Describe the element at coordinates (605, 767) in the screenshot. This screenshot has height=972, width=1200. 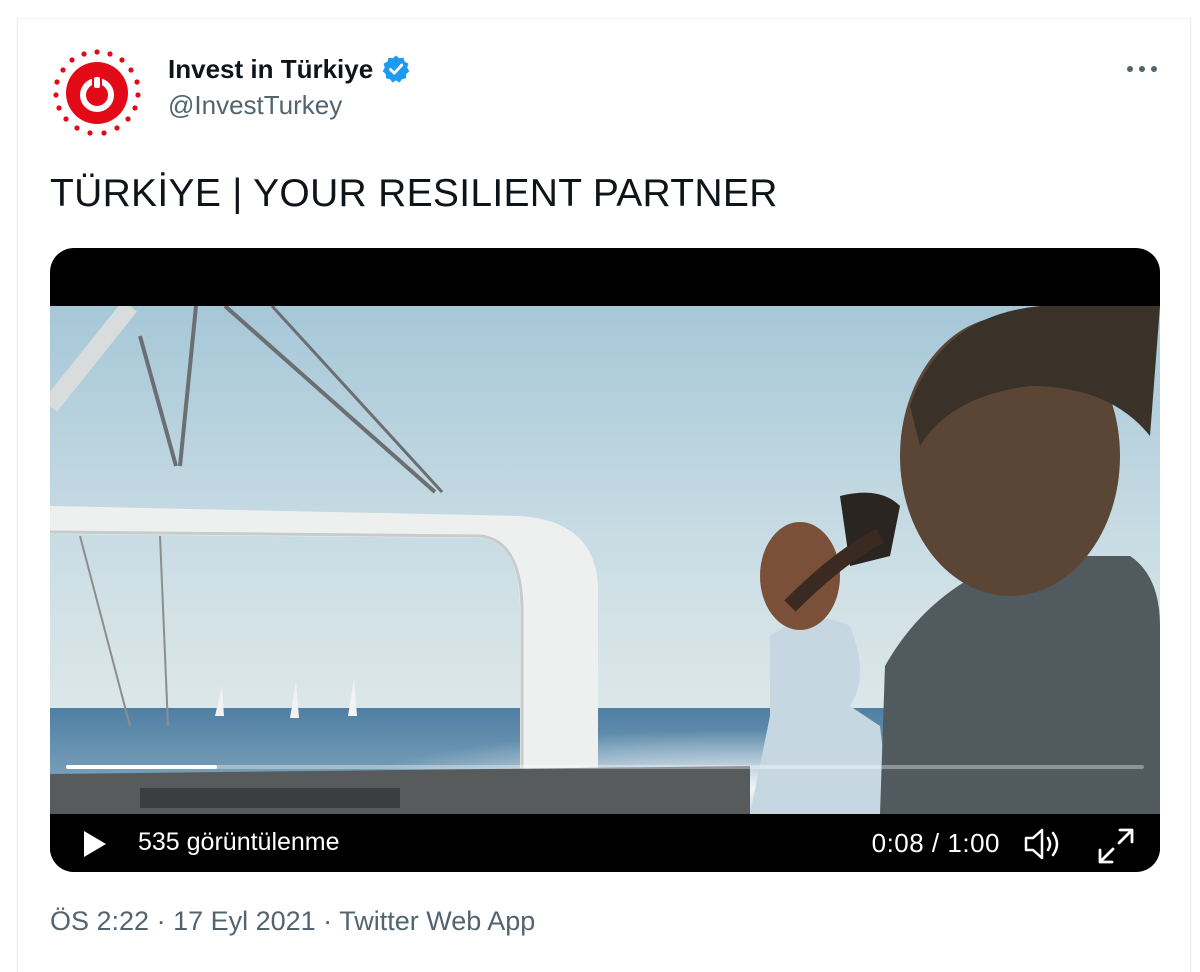
I see `video-progress-bar` at that location.